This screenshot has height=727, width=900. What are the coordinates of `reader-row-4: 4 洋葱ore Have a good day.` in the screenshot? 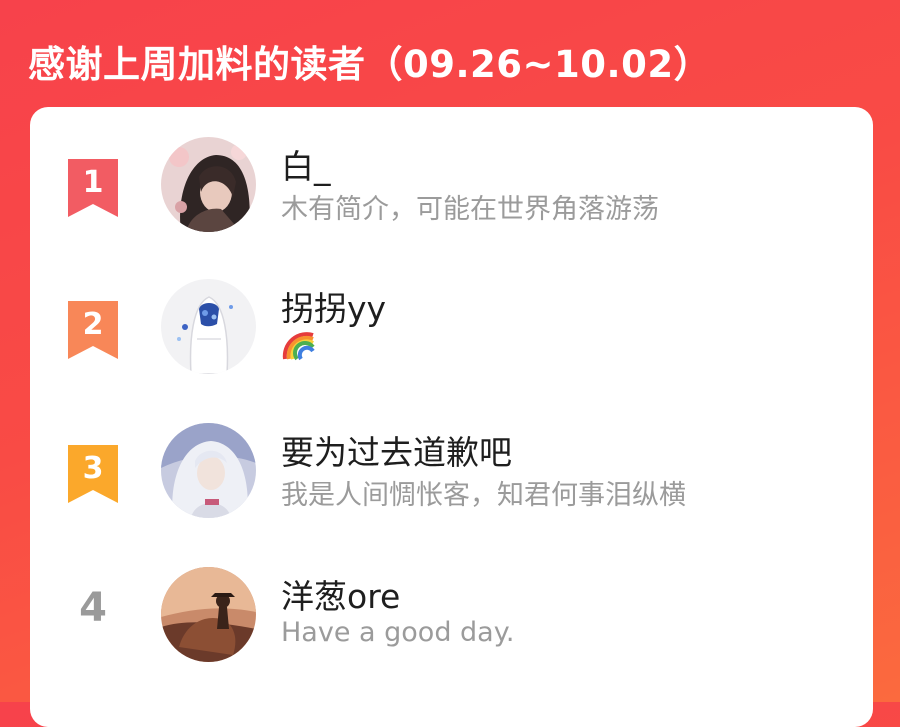 It's located at (451, 622).